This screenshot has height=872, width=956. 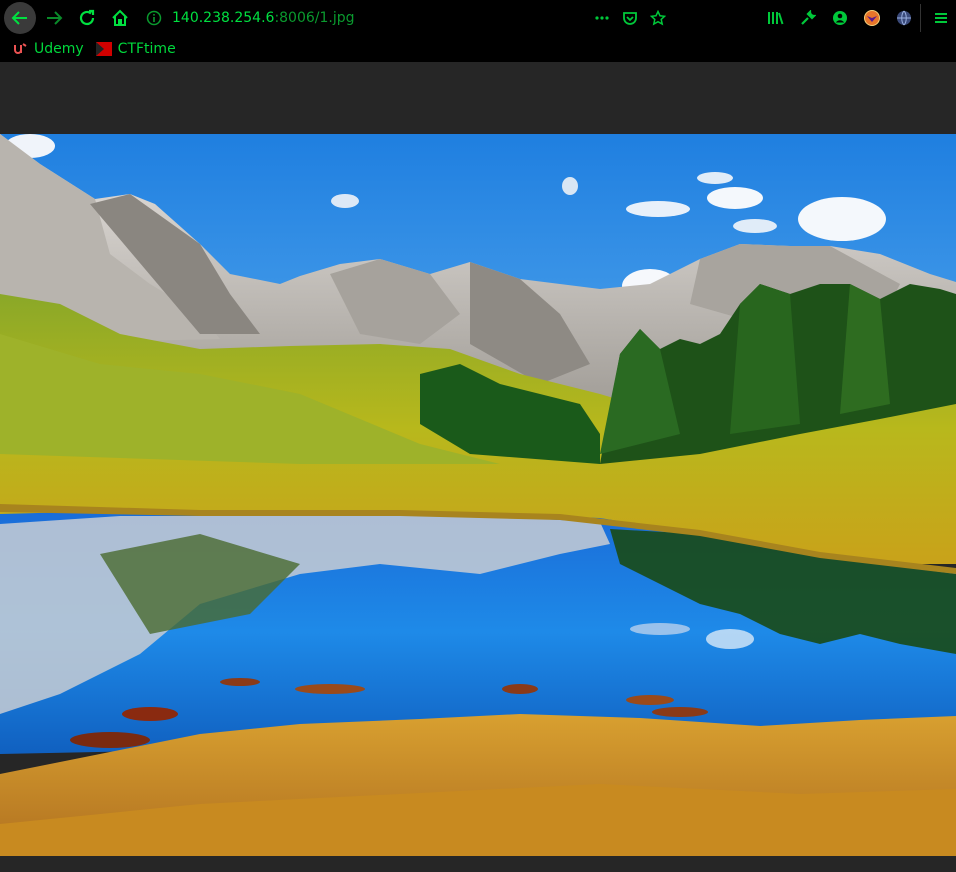 I want to click on more-dots-icon, so click(x=602, y=18).